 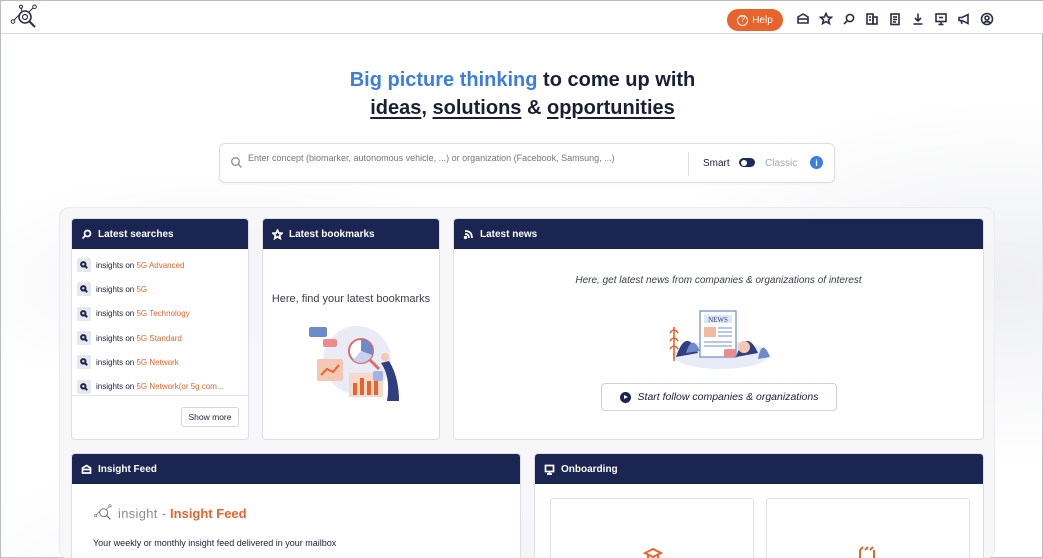 What do you see at coordinates (427, 108) in the screenshot?
I see `hero-comma: ,` at bounding box center [427, 108].